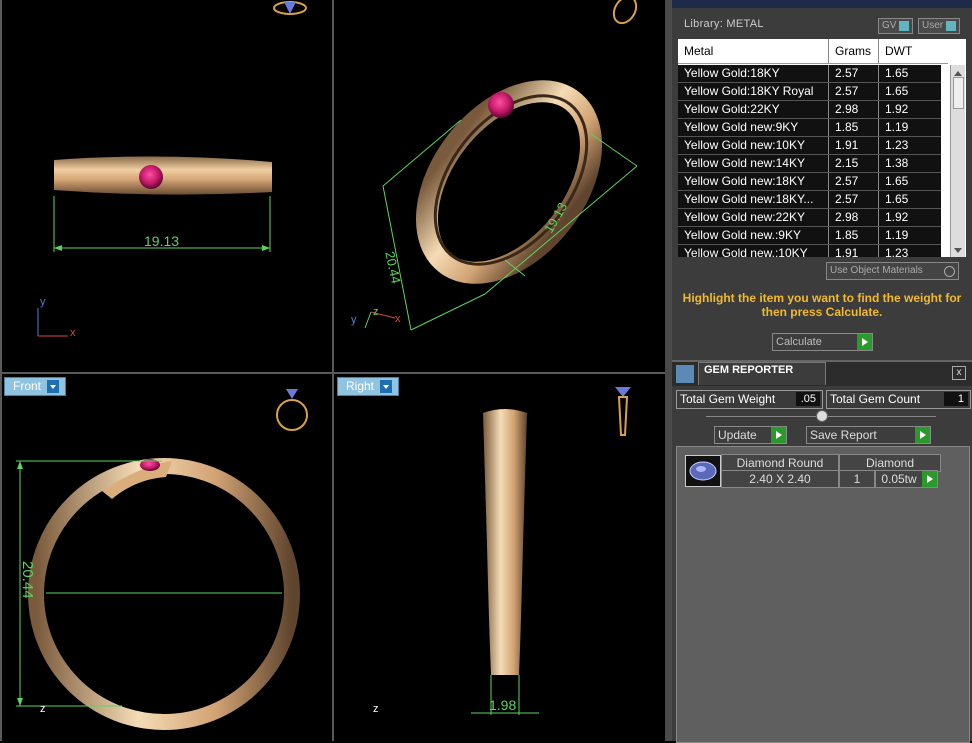  What do you see at coordinates (904, 26) in the screenshot?
I see `gv-toggle-icon` at bounding box center [904, 26].